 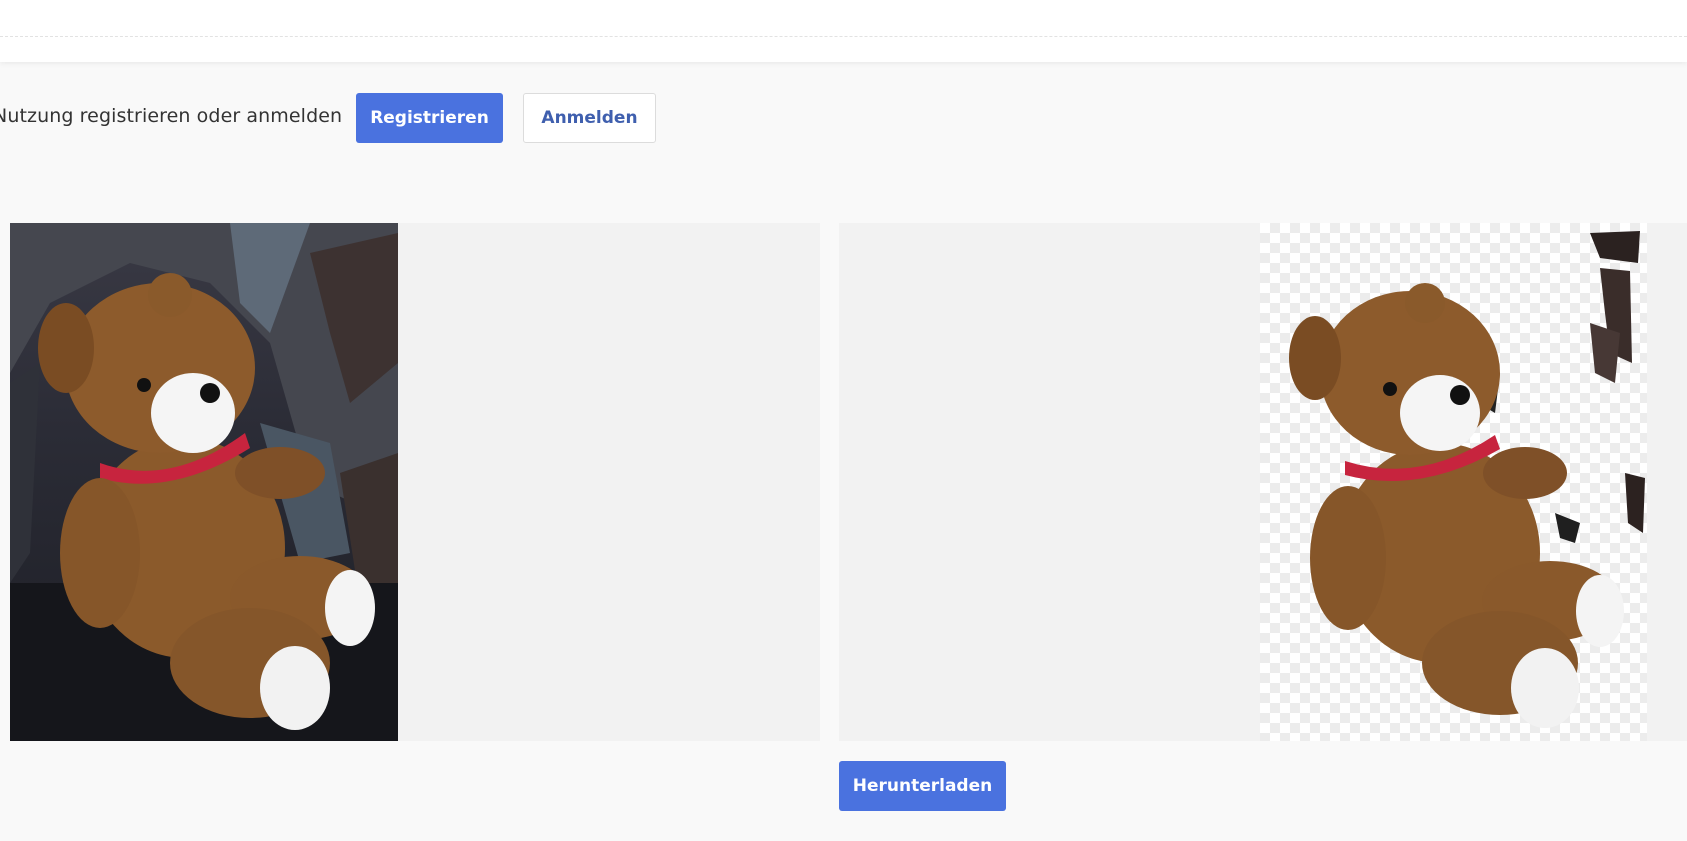 I want to click on original-image, so click(x=204, y=482).